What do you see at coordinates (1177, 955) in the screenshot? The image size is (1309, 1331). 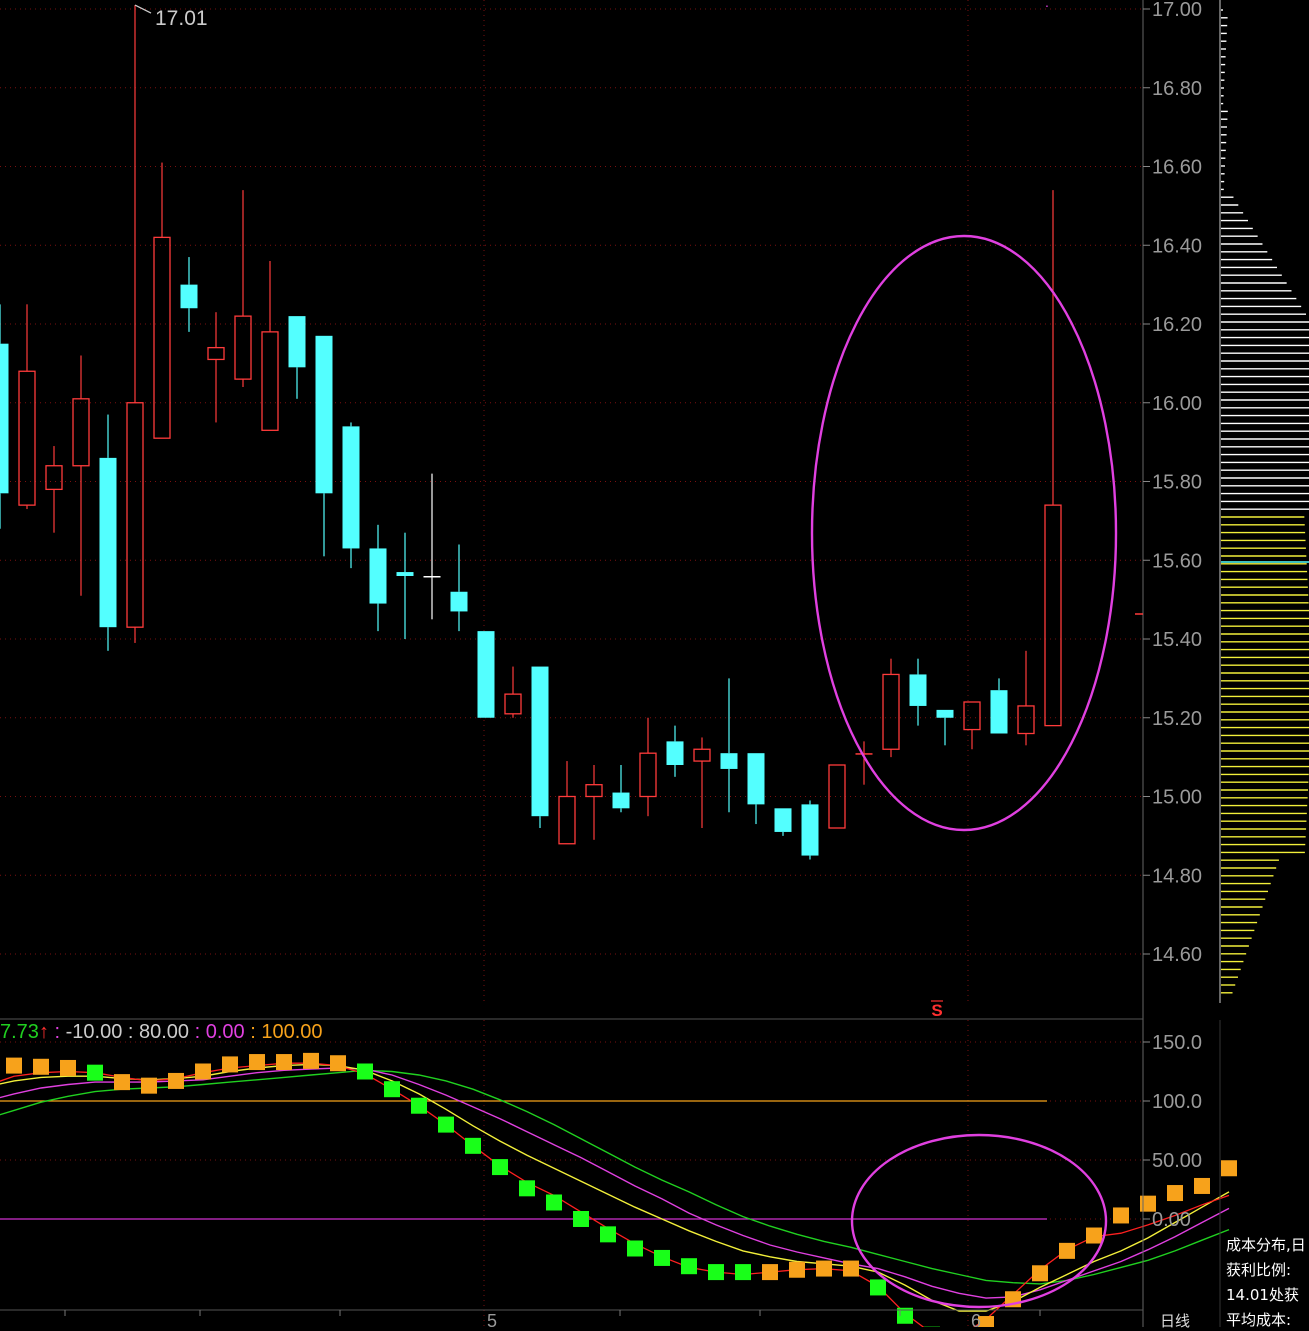 I see `price-tick-label: 14.60` at bounding box center [1177, 955].